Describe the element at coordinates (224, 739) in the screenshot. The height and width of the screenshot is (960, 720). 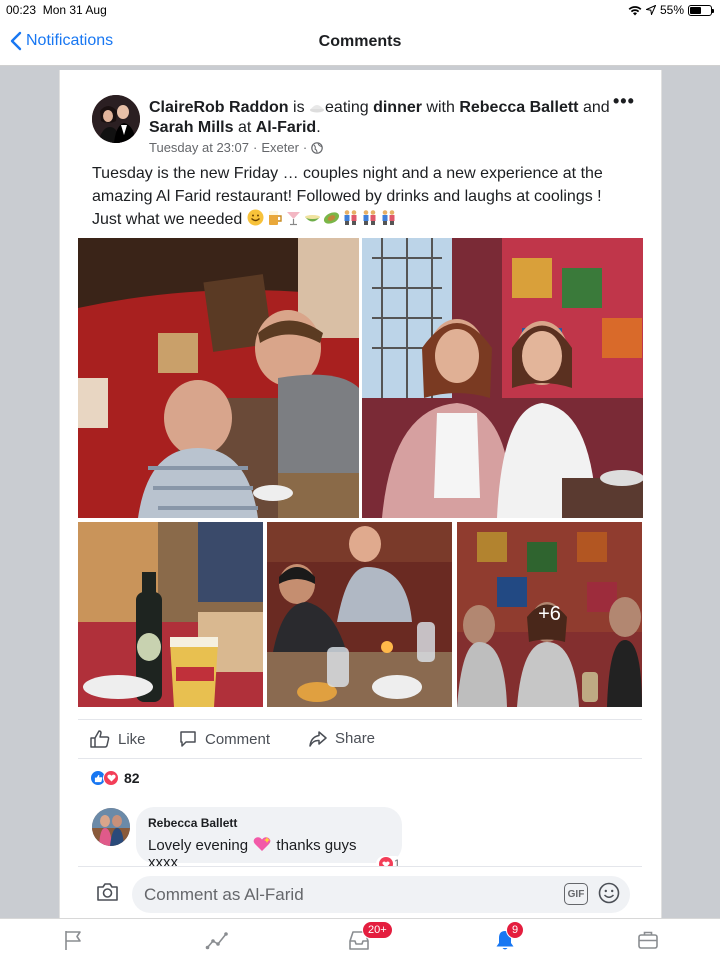
I see `comment-button: Comment` at that location.